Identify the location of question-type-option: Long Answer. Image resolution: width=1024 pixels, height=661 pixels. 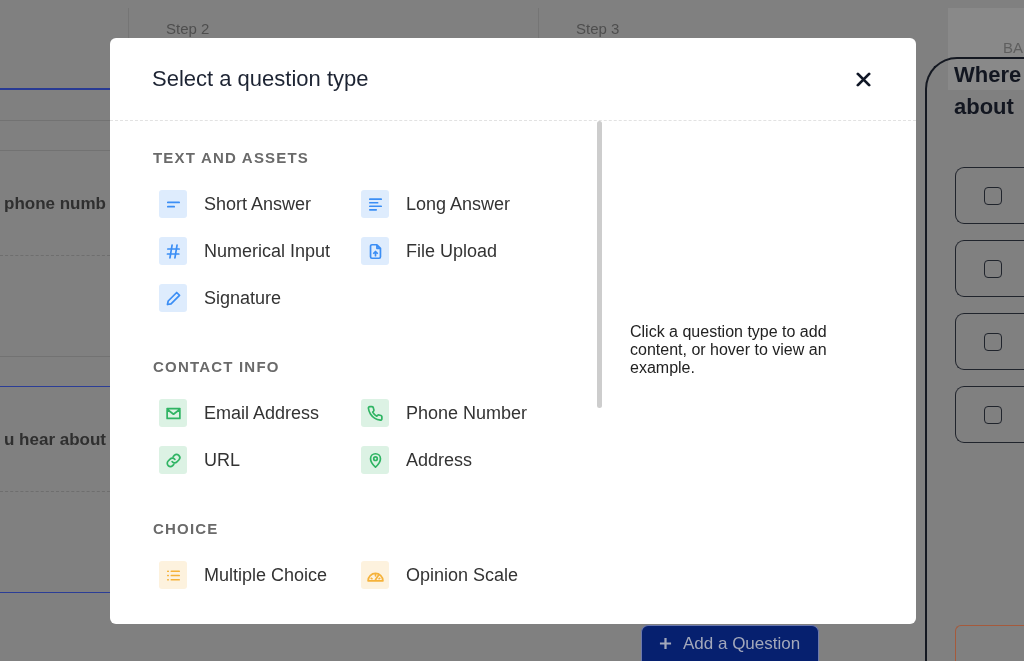
(436, 204).